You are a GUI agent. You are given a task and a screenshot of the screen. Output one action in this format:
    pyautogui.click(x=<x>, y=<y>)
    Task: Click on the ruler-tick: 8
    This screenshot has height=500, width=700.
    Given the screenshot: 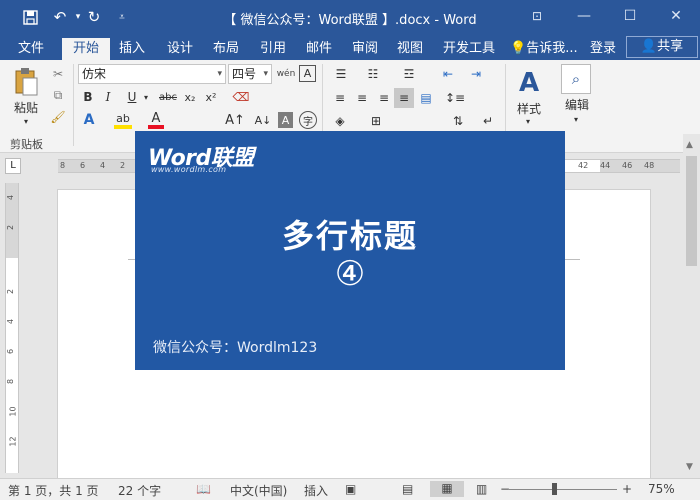 What is the action you would take?
    pyautogui.click(x=11, y=381)
    